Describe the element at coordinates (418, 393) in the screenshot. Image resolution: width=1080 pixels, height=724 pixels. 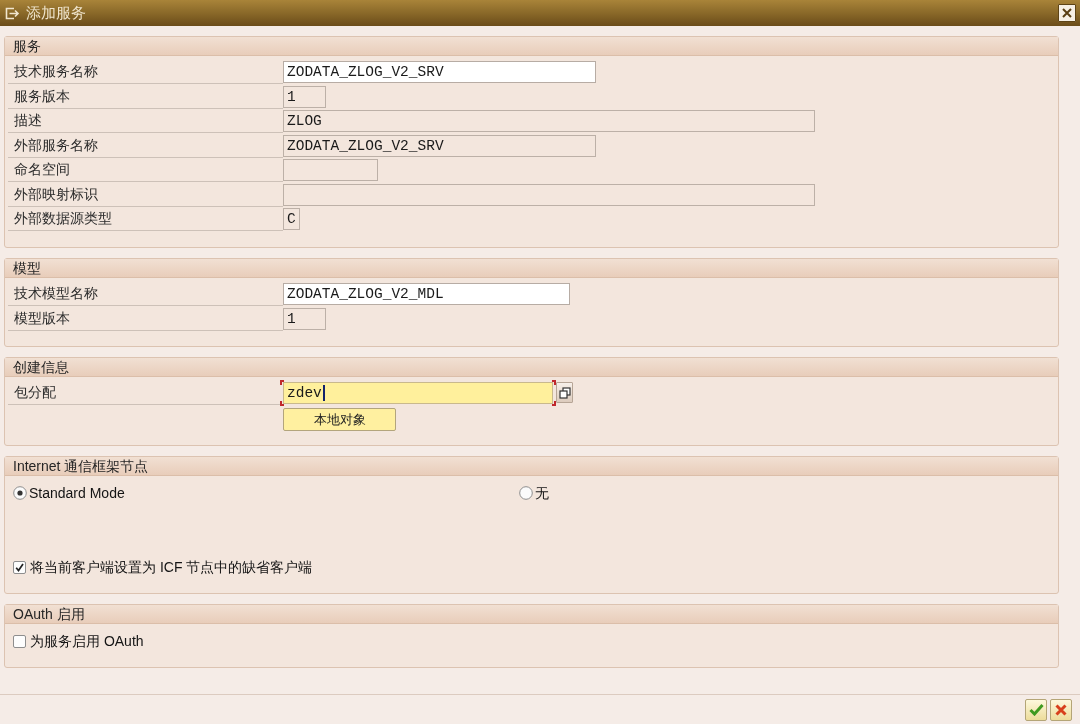
I see `input-field: zdev` at that location.